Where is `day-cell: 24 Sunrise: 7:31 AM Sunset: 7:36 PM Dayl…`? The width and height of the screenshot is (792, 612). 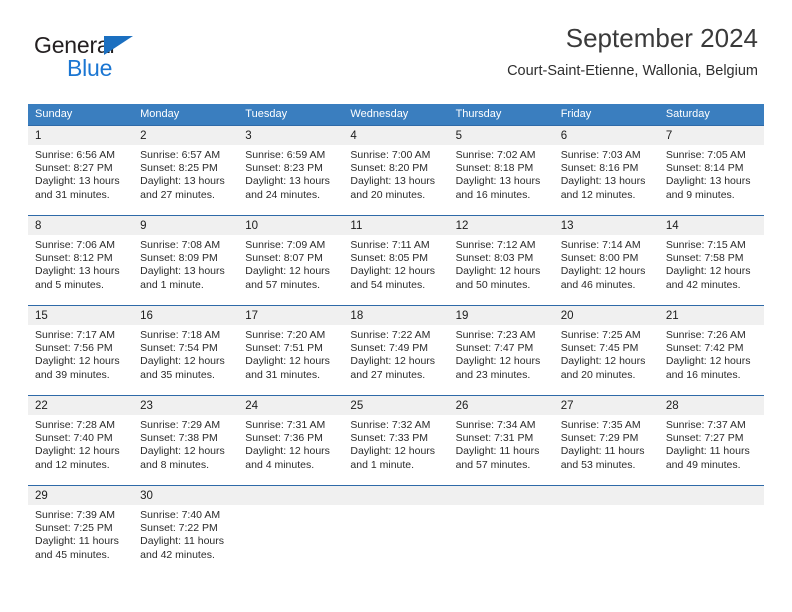 day-cell: 24 Sunrise: 7:31 AM Sunset: 7:36 PM Dayl… is located at coordinates (290, 440).